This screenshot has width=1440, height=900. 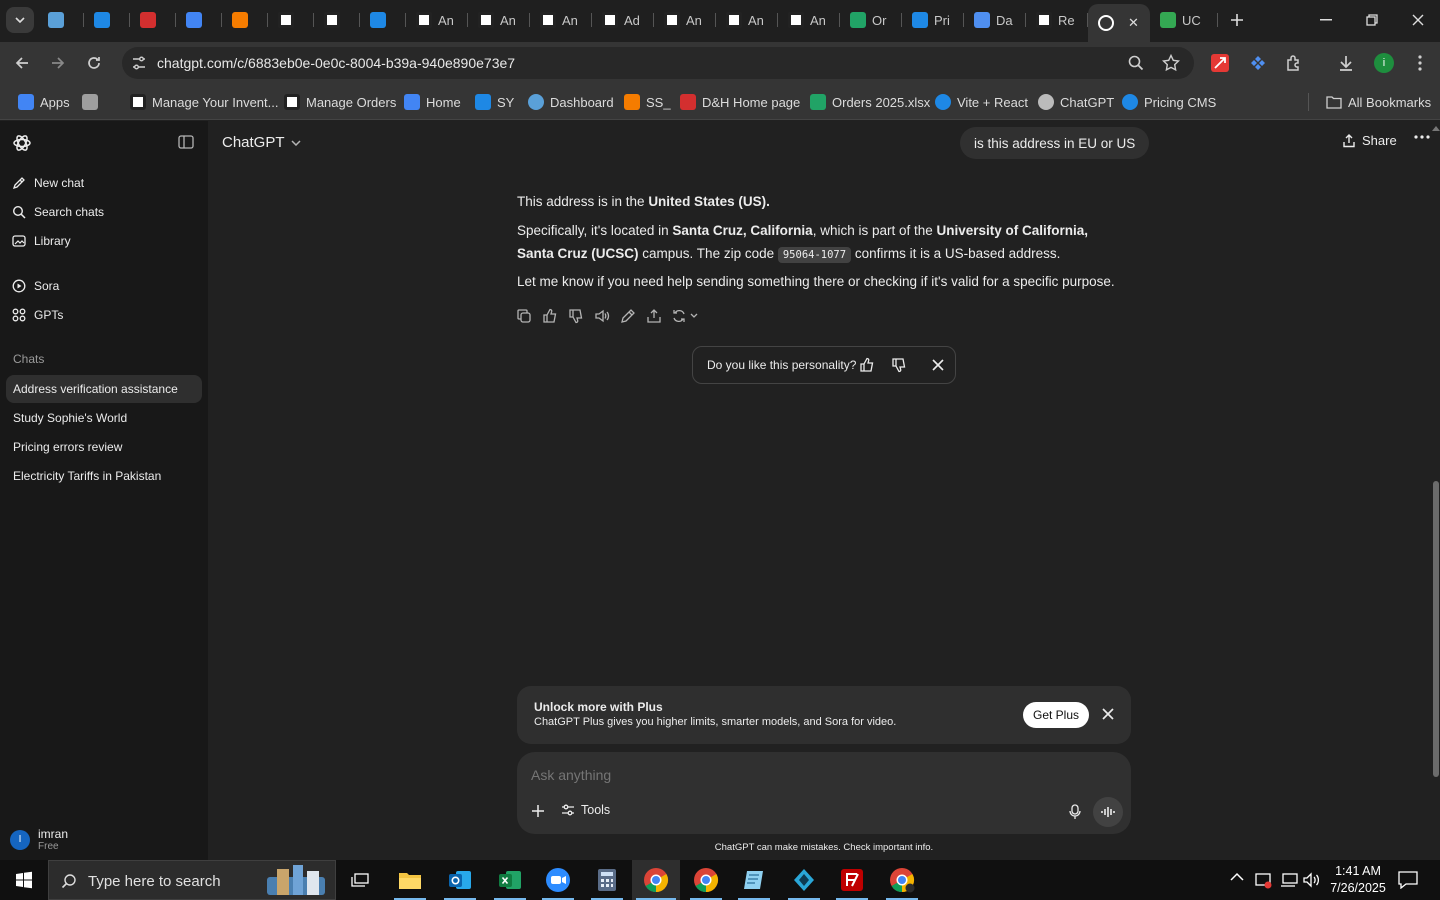 I want to click on browser-tab: Pri, so click(x=933, y=20).